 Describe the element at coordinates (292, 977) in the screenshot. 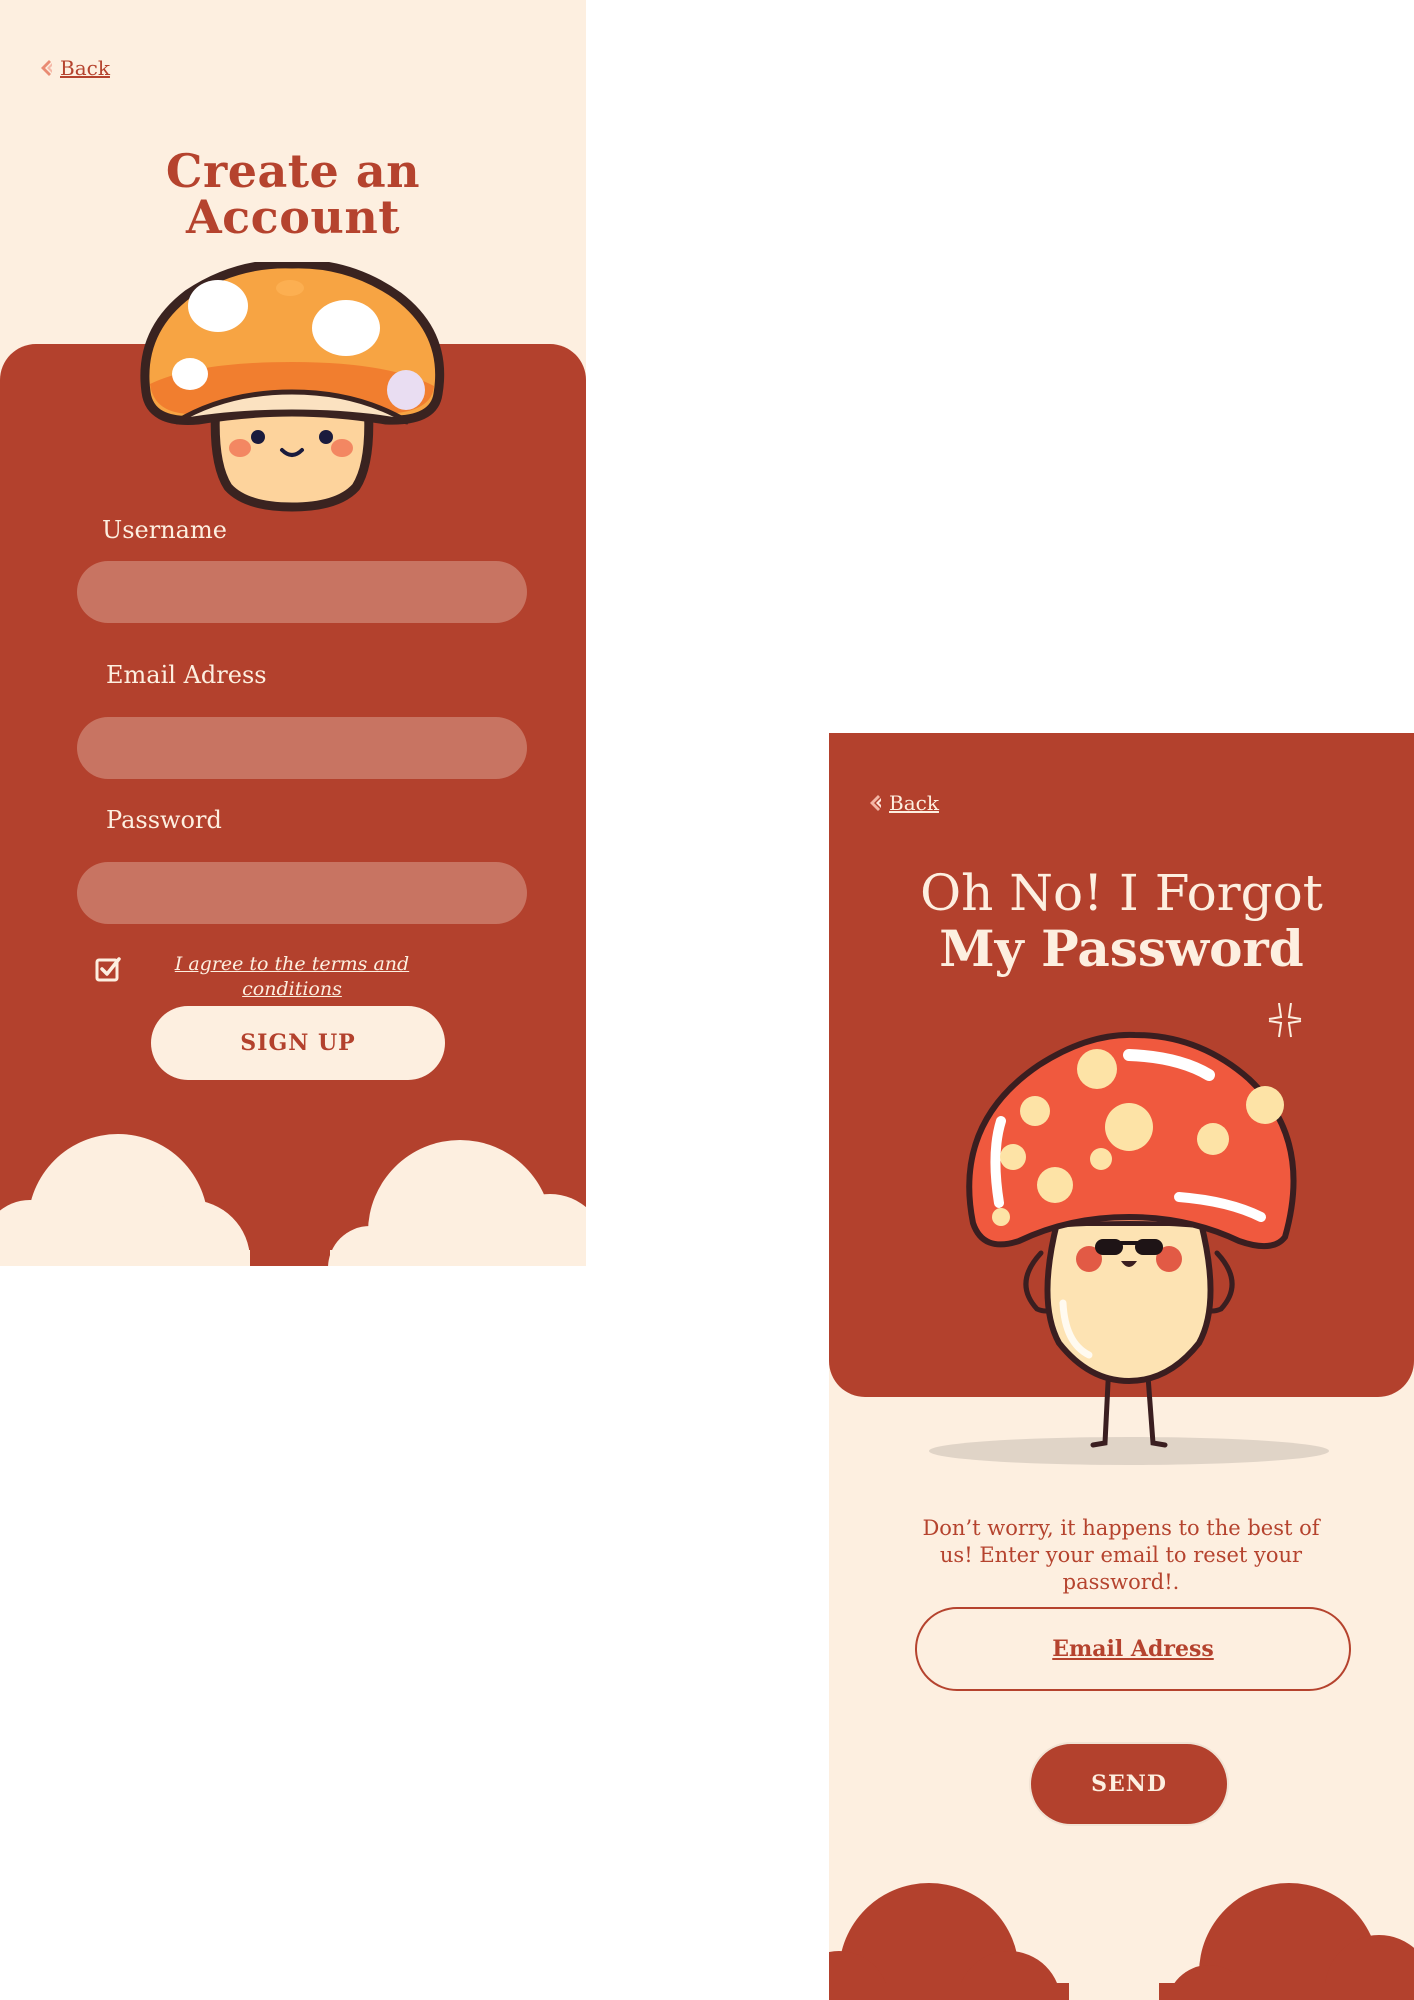

I see `terms-link: I agree to the terms and conditions` at that location.